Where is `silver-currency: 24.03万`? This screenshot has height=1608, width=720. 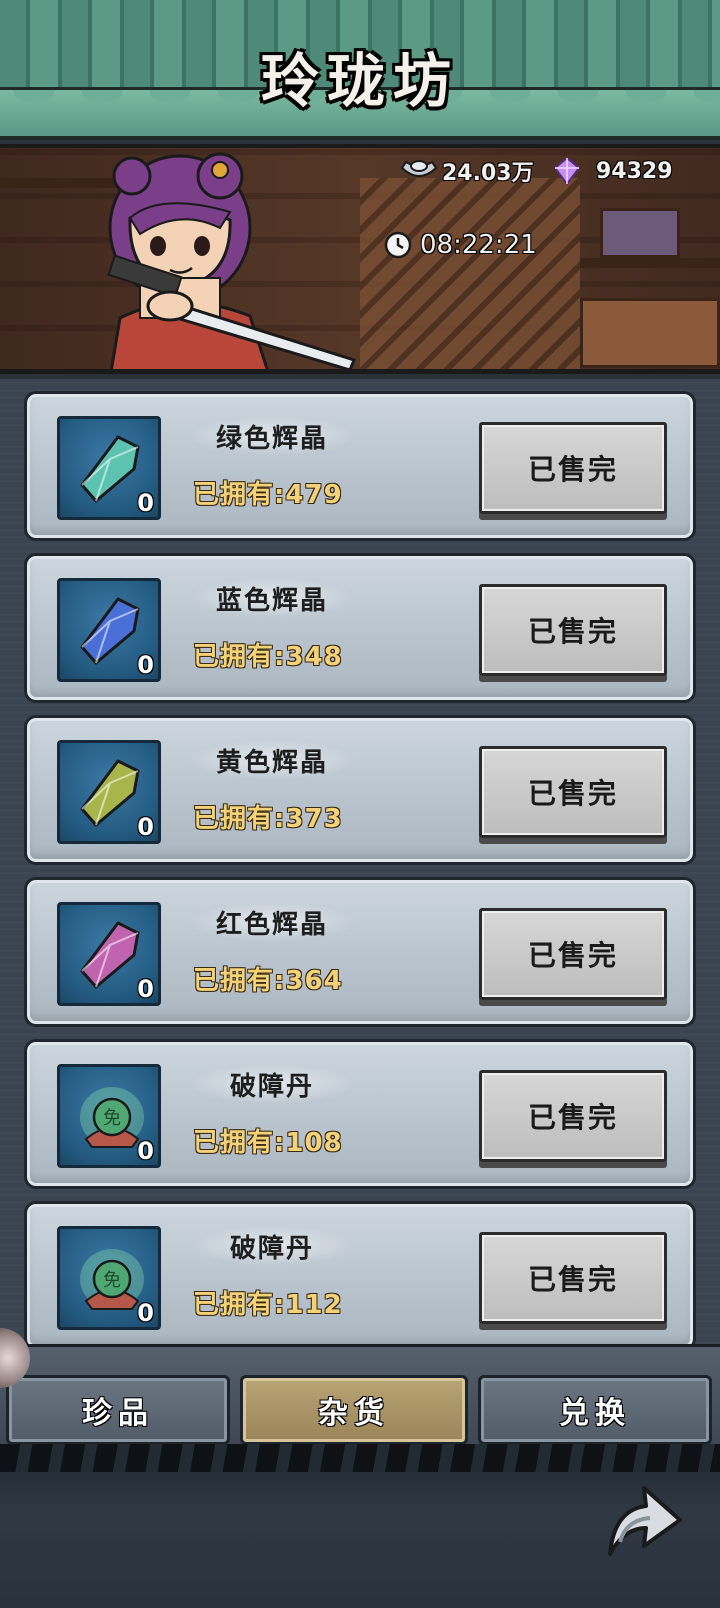
silver-currency: 24.03万 is located at coordinates (467, 171).